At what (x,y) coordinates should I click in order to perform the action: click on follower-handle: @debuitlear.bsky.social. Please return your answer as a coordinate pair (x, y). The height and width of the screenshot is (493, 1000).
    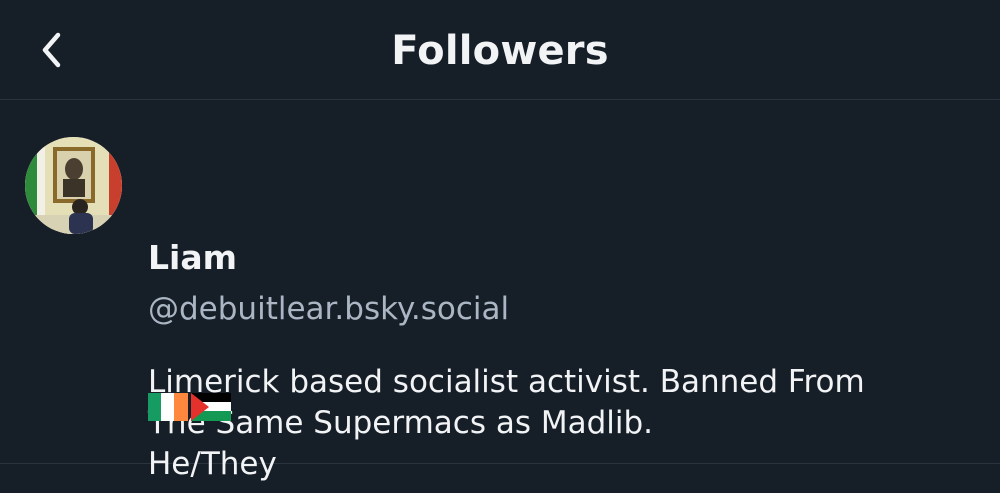
    Looking at the image, I should click on (329, 309).